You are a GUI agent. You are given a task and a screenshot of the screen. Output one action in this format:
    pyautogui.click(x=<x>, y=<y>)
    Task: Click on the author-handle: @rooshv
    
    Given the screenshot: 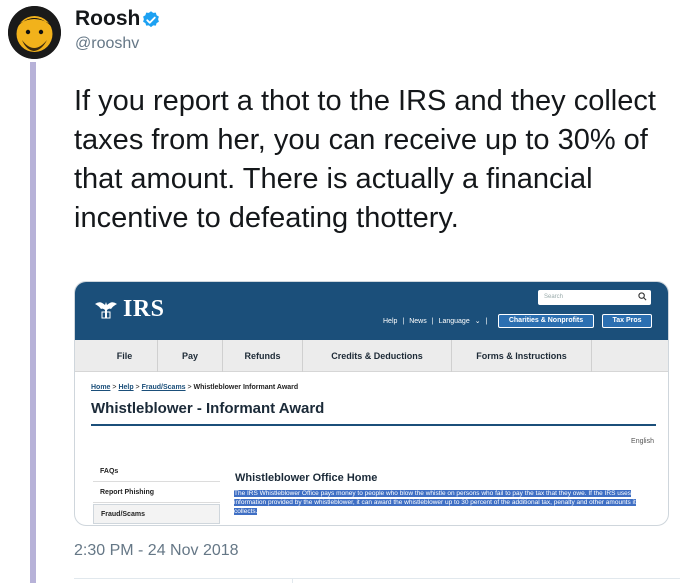 What is the action you would take?
    pyautogui.click(x=107, y=44)
    